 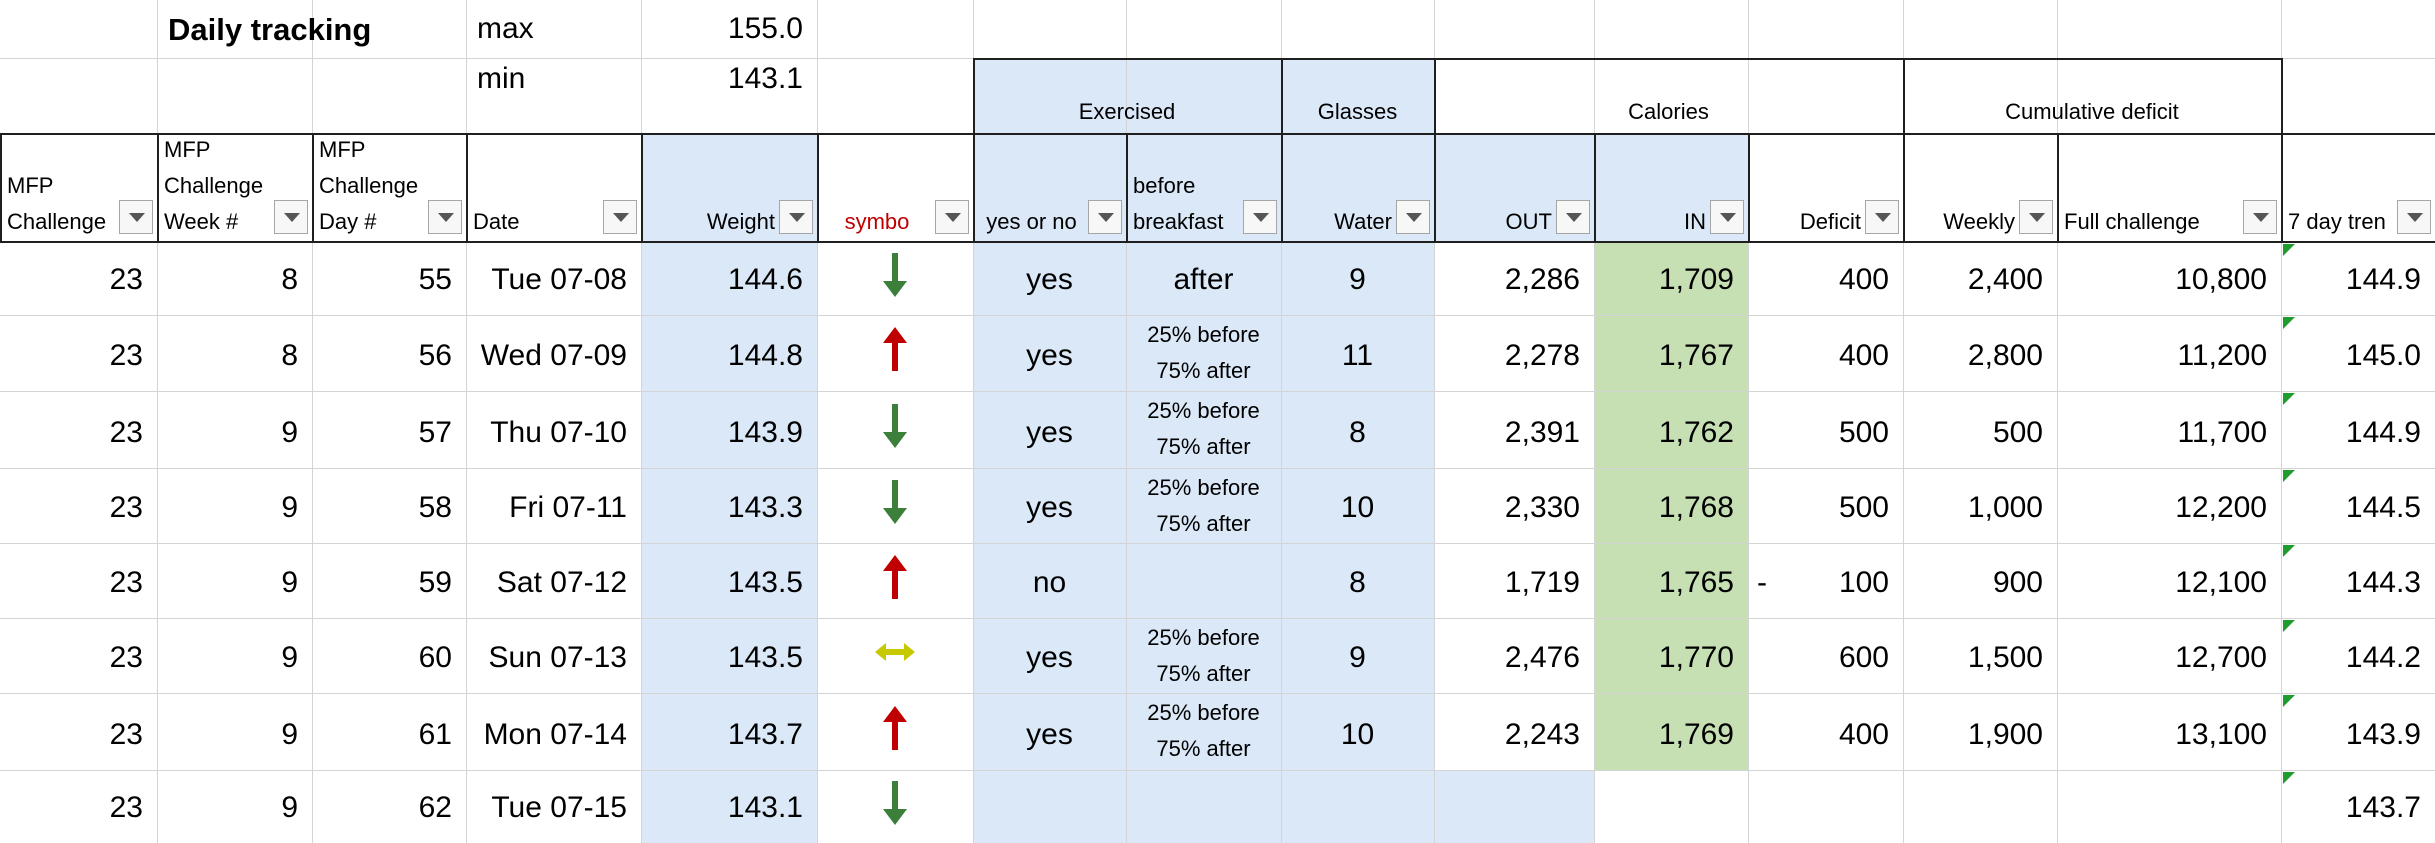 I want to click on cell-in: 1,762, so click(x=1671, y=438).